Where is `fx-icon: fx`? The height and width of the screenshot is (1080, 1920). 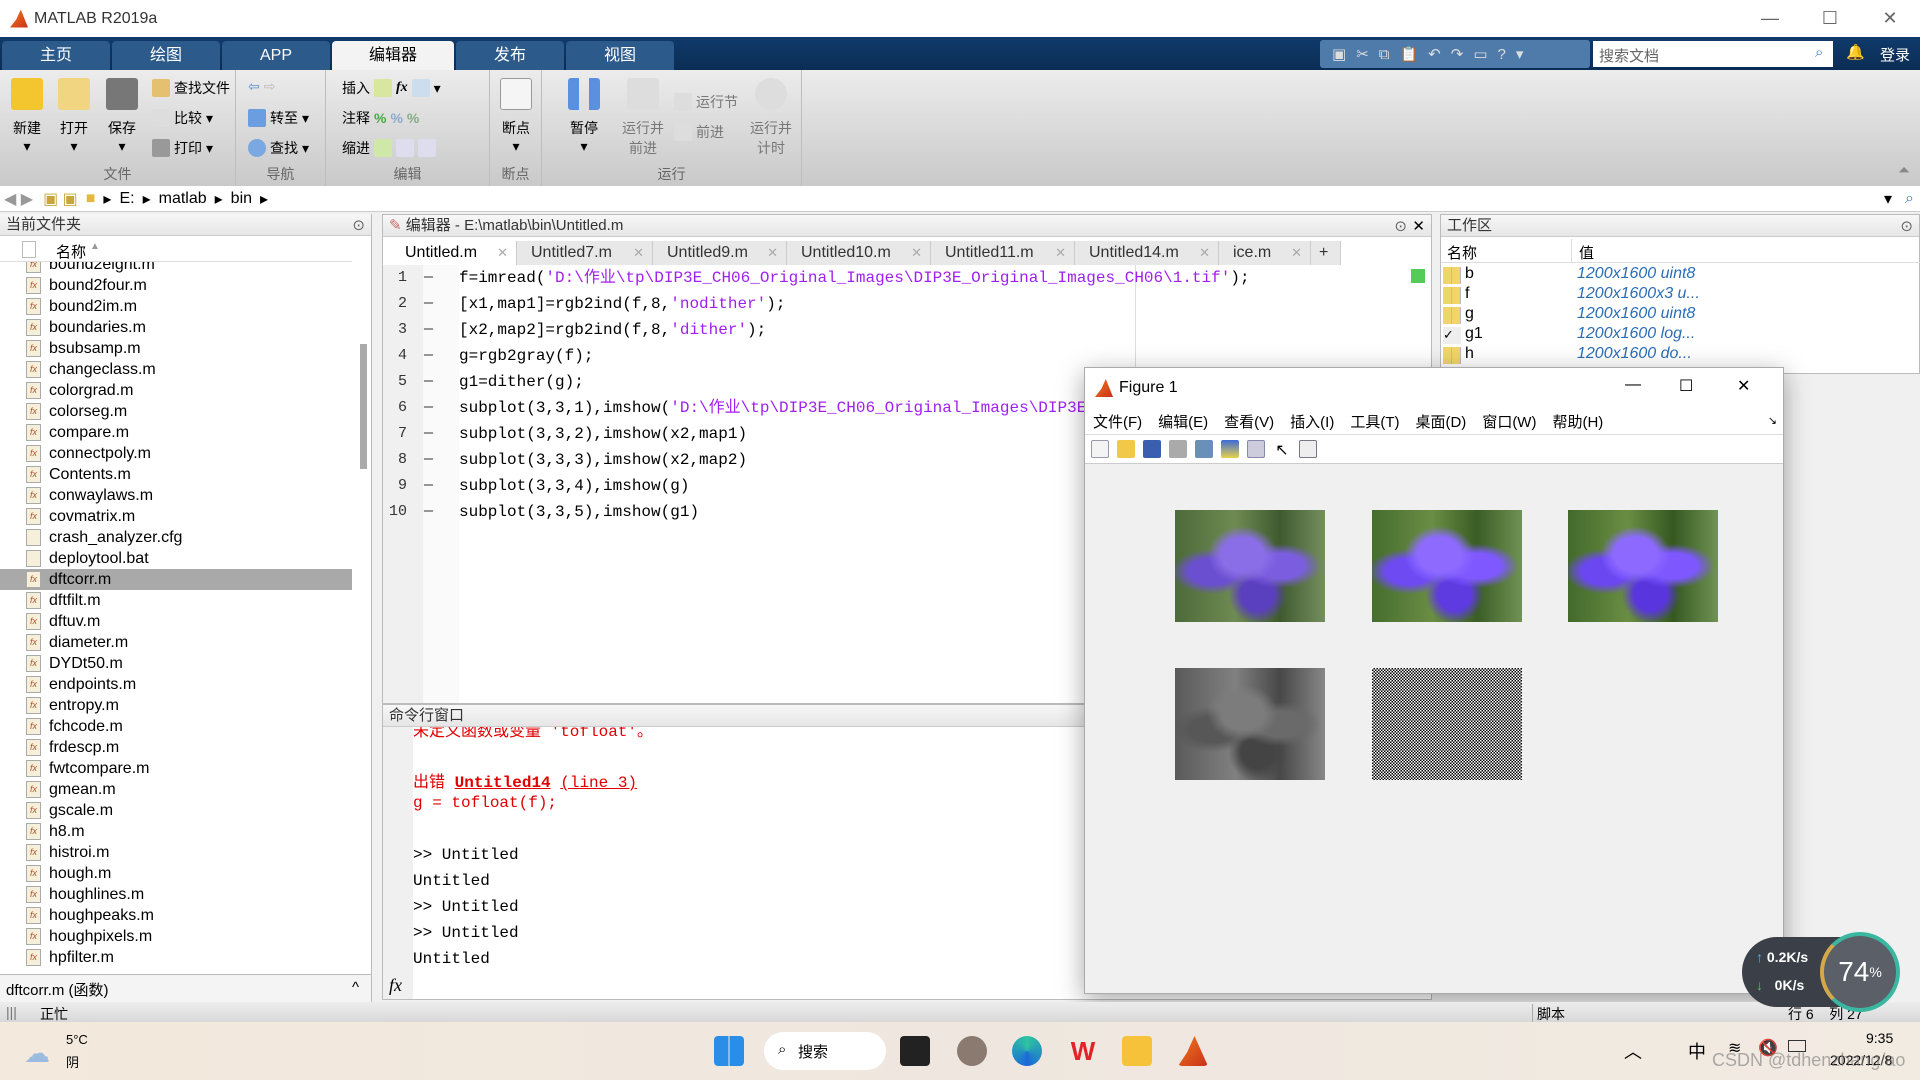 fx-icon: fx is located at coordinates (395, 985).